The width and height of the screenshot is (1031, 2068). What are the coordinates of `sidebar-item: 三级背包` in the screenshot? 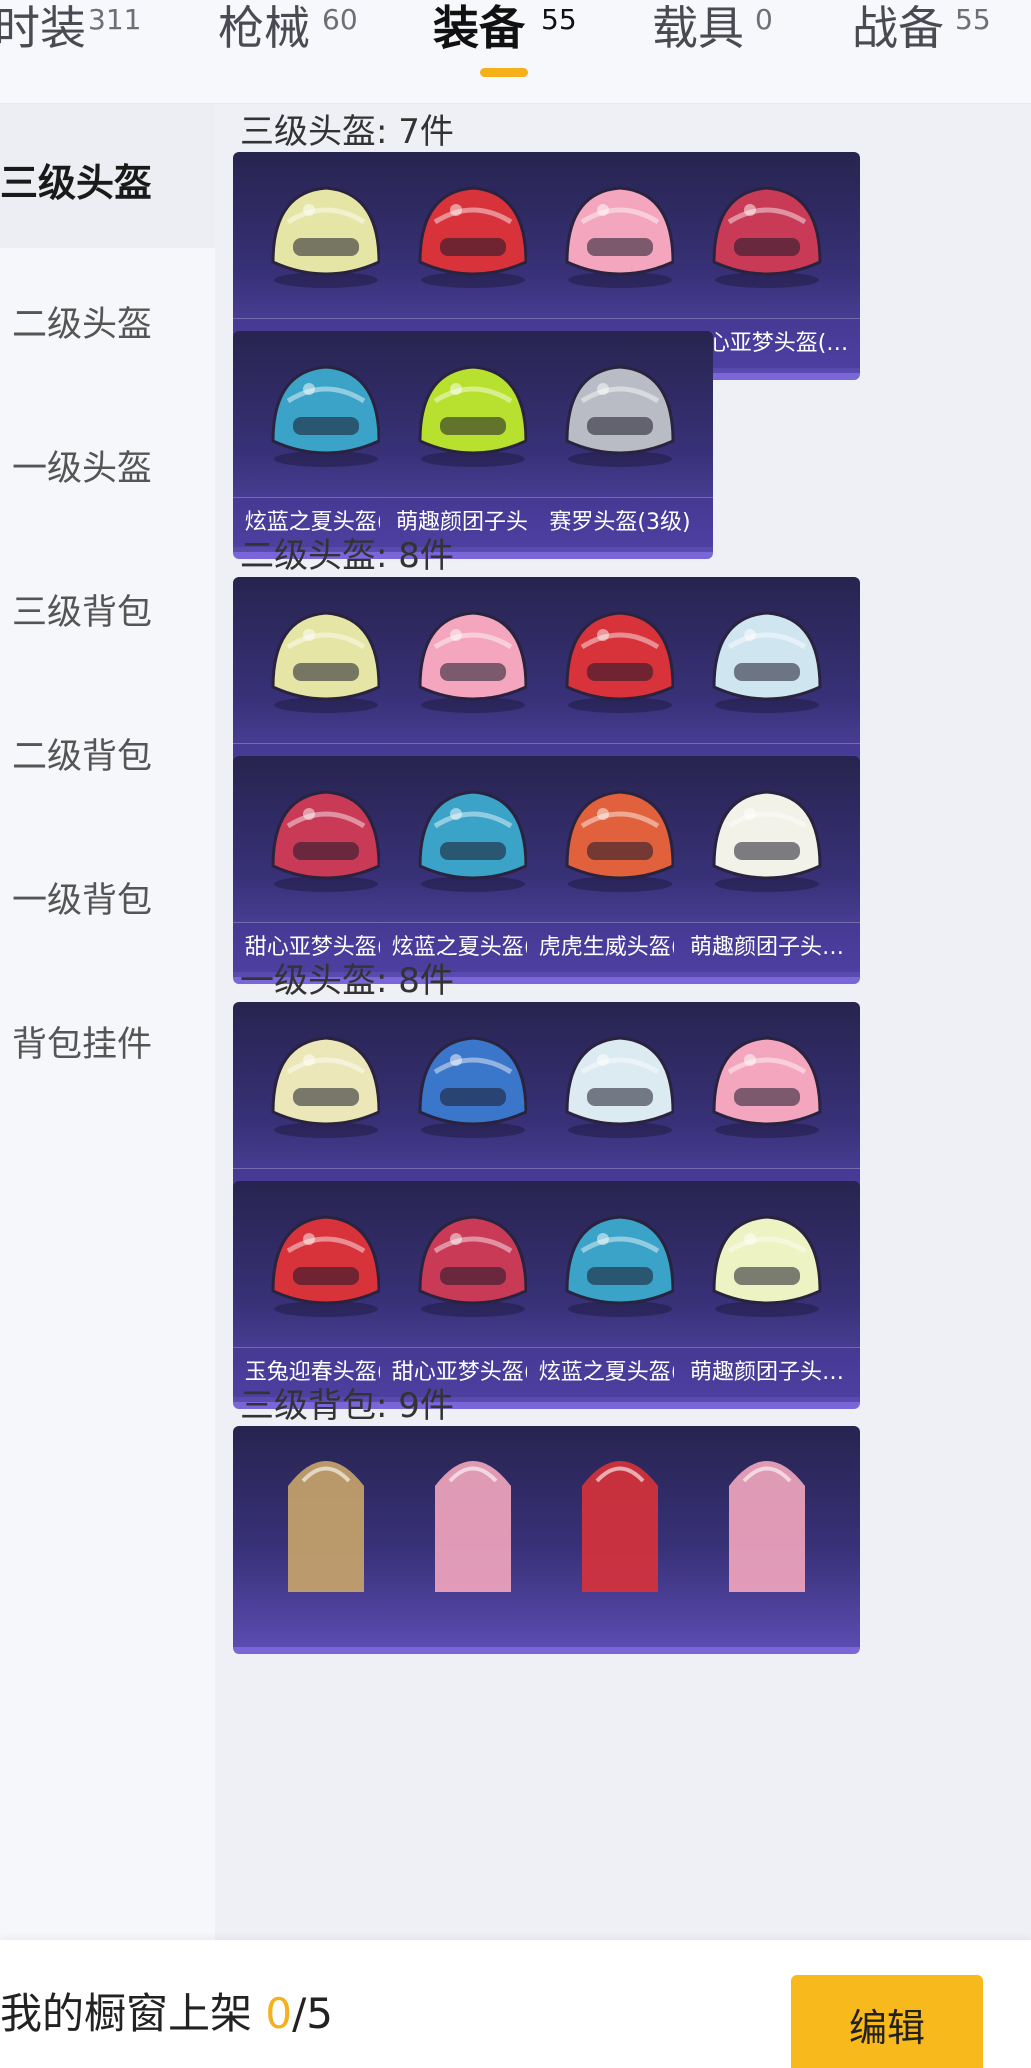 It's located at (107, 608).